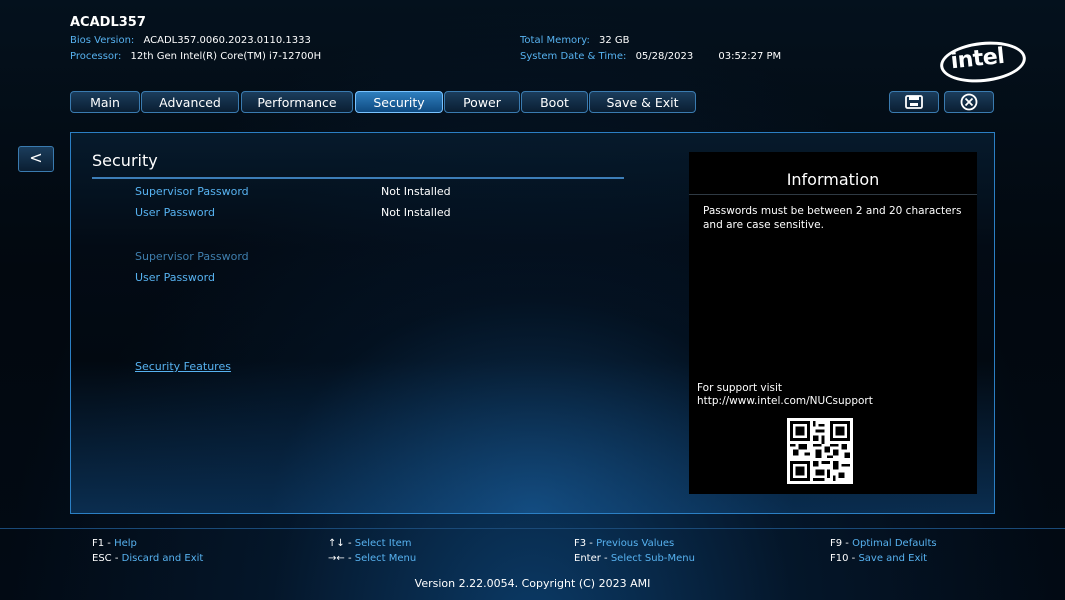 This screenshot has width=1065, height=600. What do you see at coordinates (358, 178) in the screenshot?
I see `section-divider` at bounding box center [358, 178].